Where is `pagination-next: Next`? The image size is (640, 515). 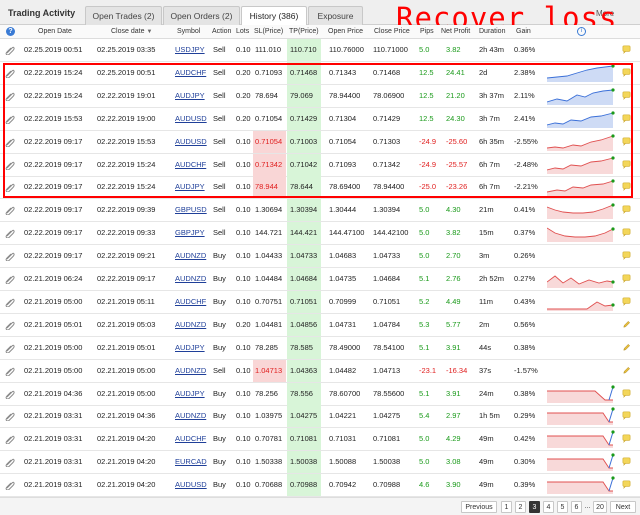
pagination-next: Next is located at coordinates (623, 507).